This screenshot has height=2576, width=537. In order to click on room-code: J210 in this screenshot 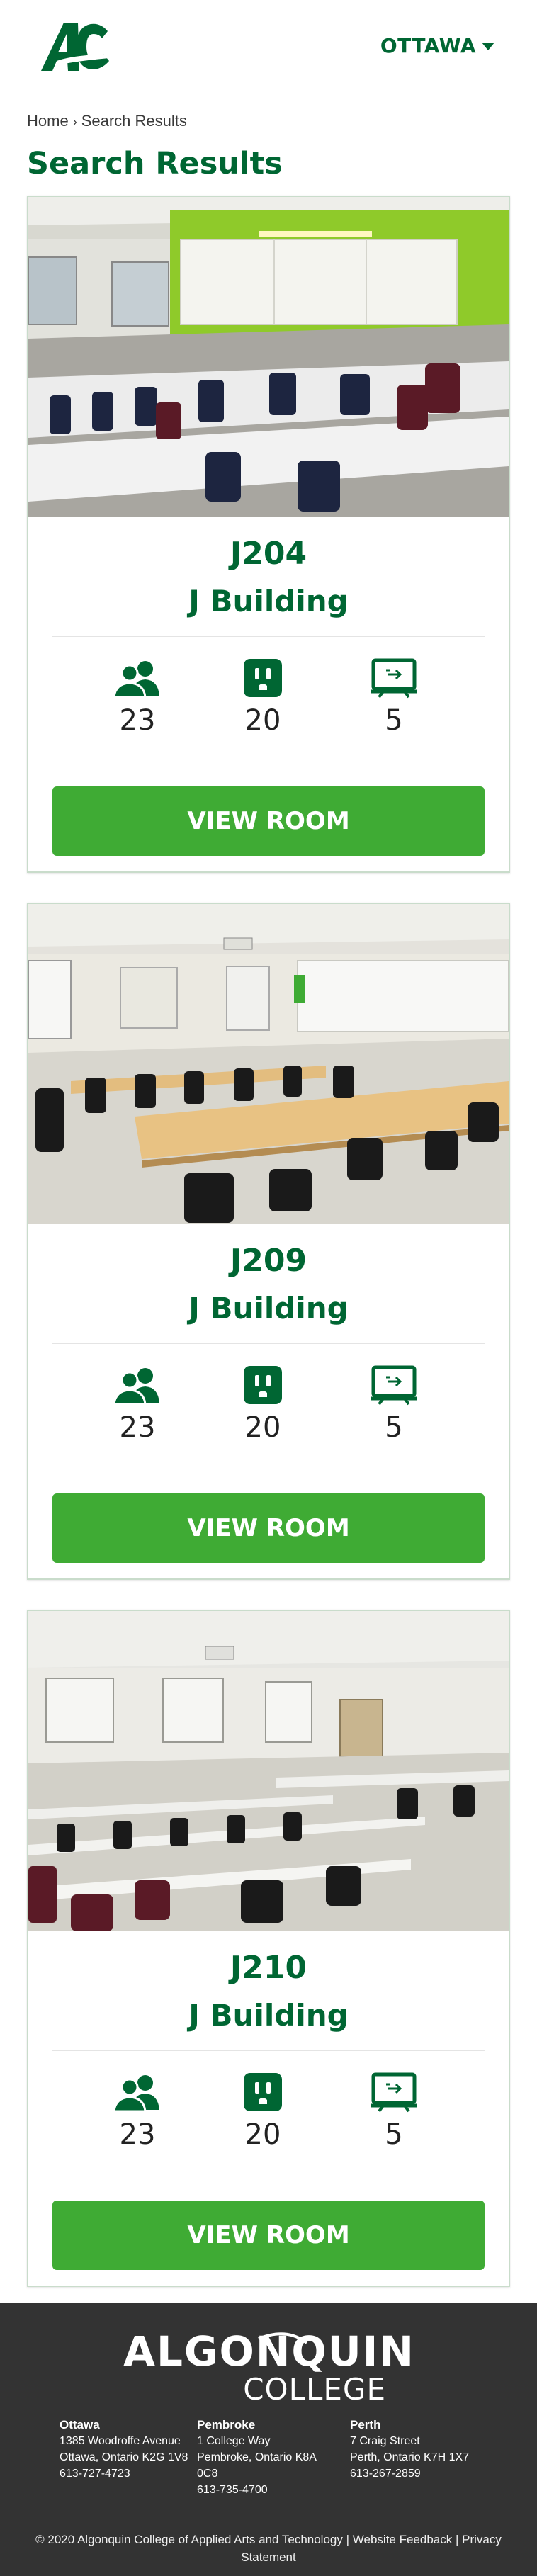, I will do `click(268, 1968)`.